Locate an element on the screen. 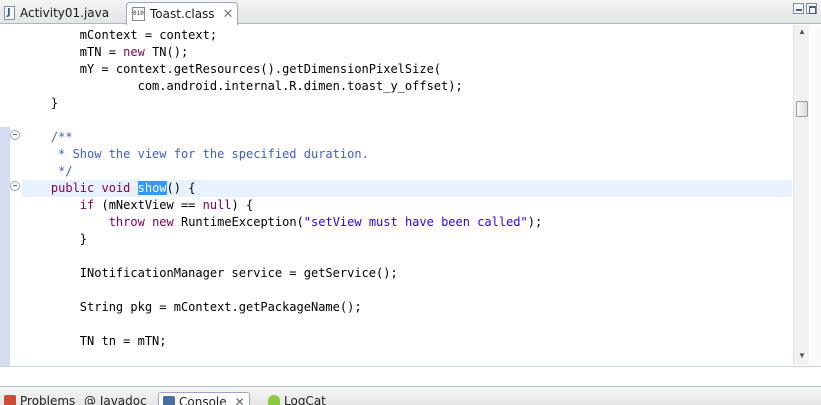 This screenshot has width=821, height=405. overview-ruler is located at coordinates (815, 195).